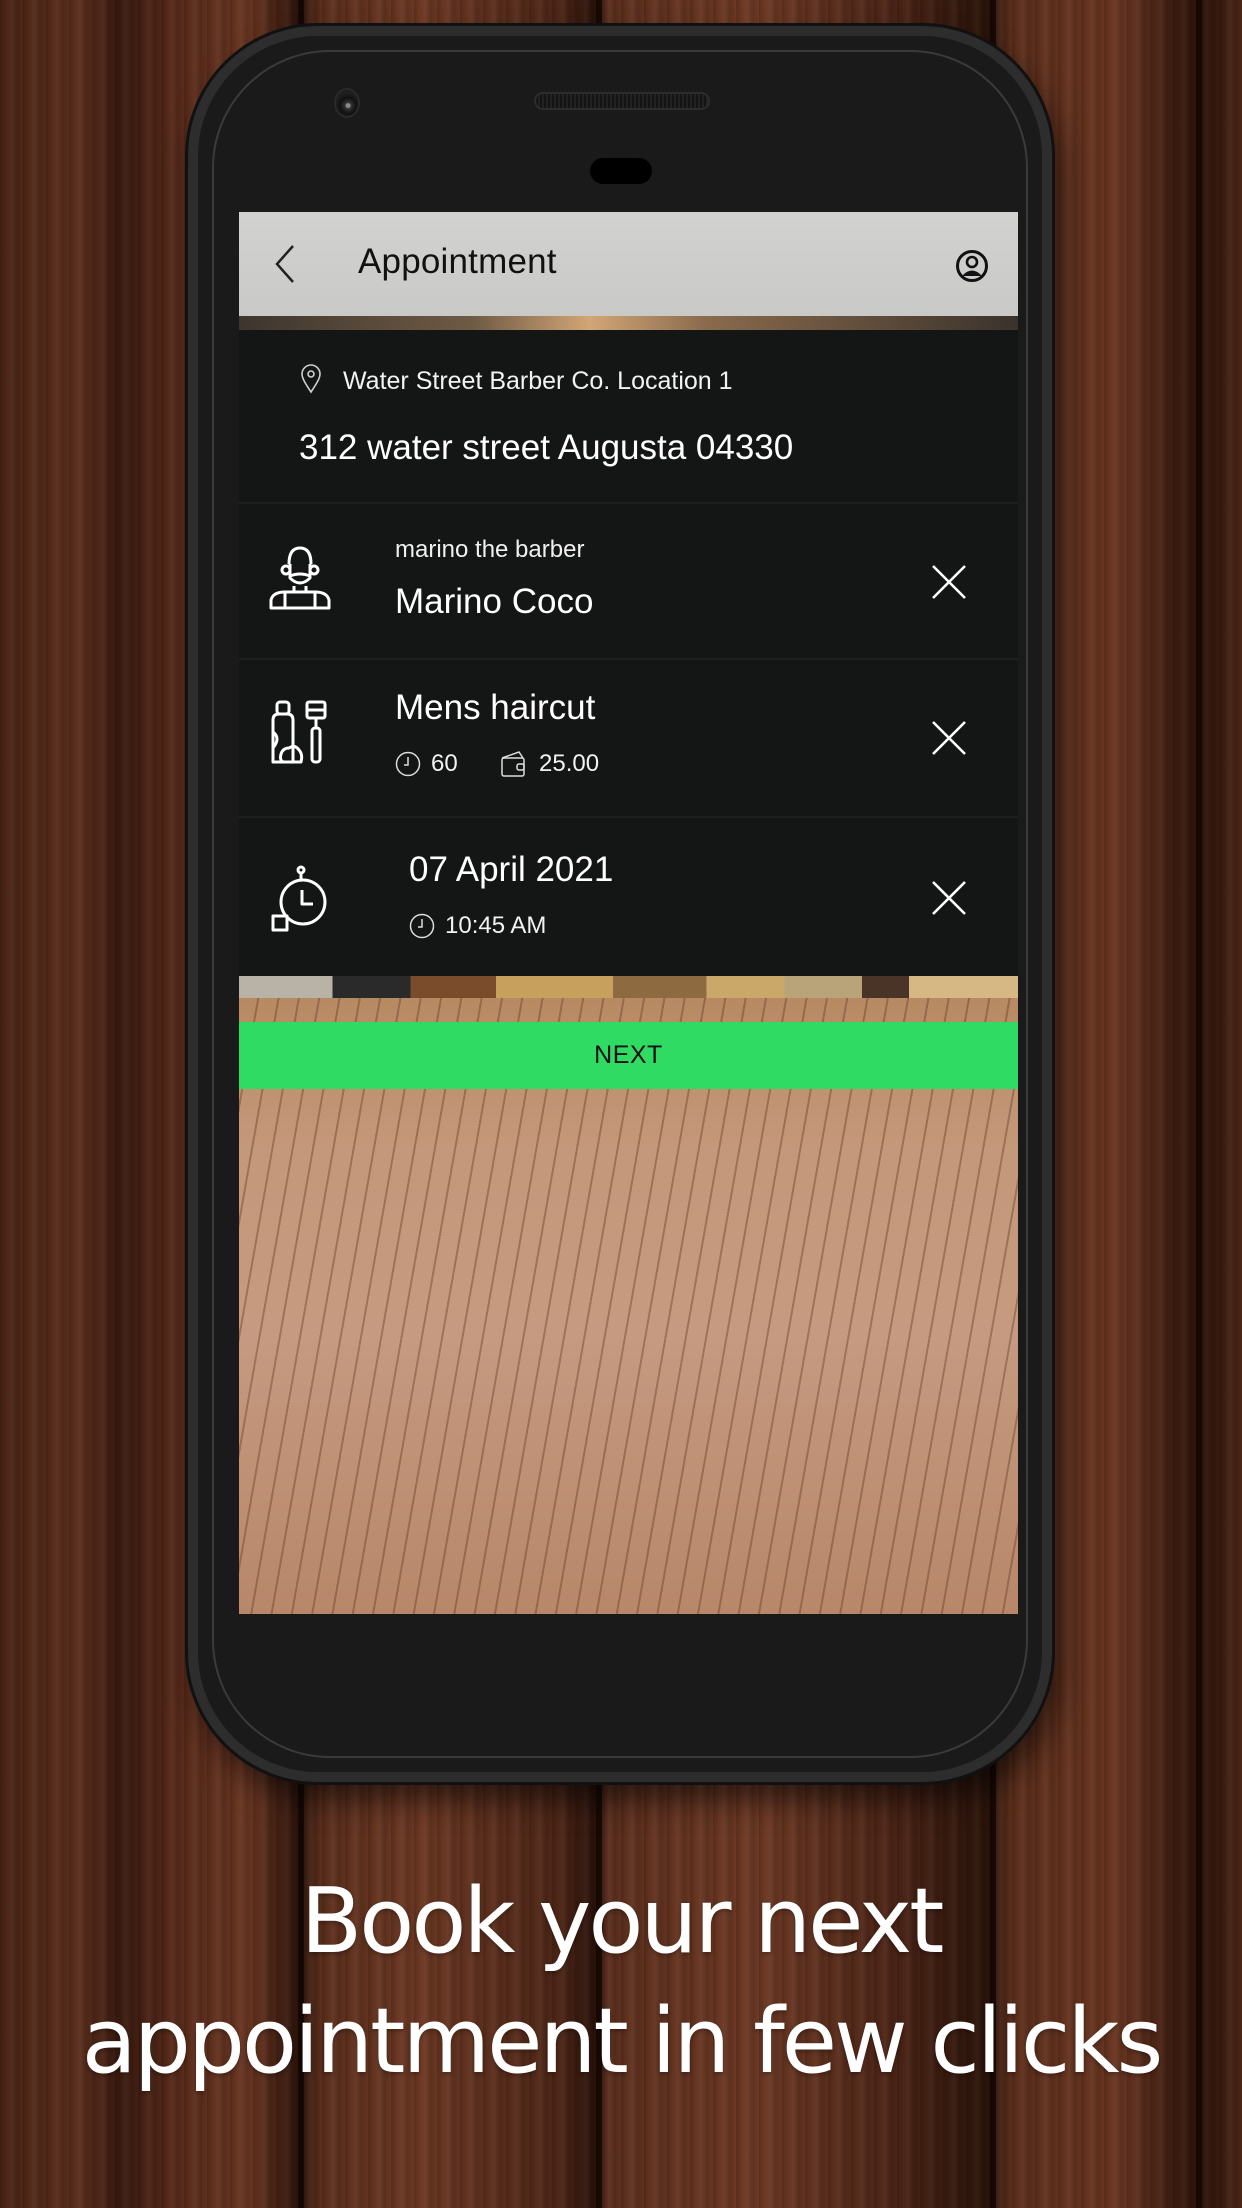  I want to click on remove-schedule-button, so click(949, 898).